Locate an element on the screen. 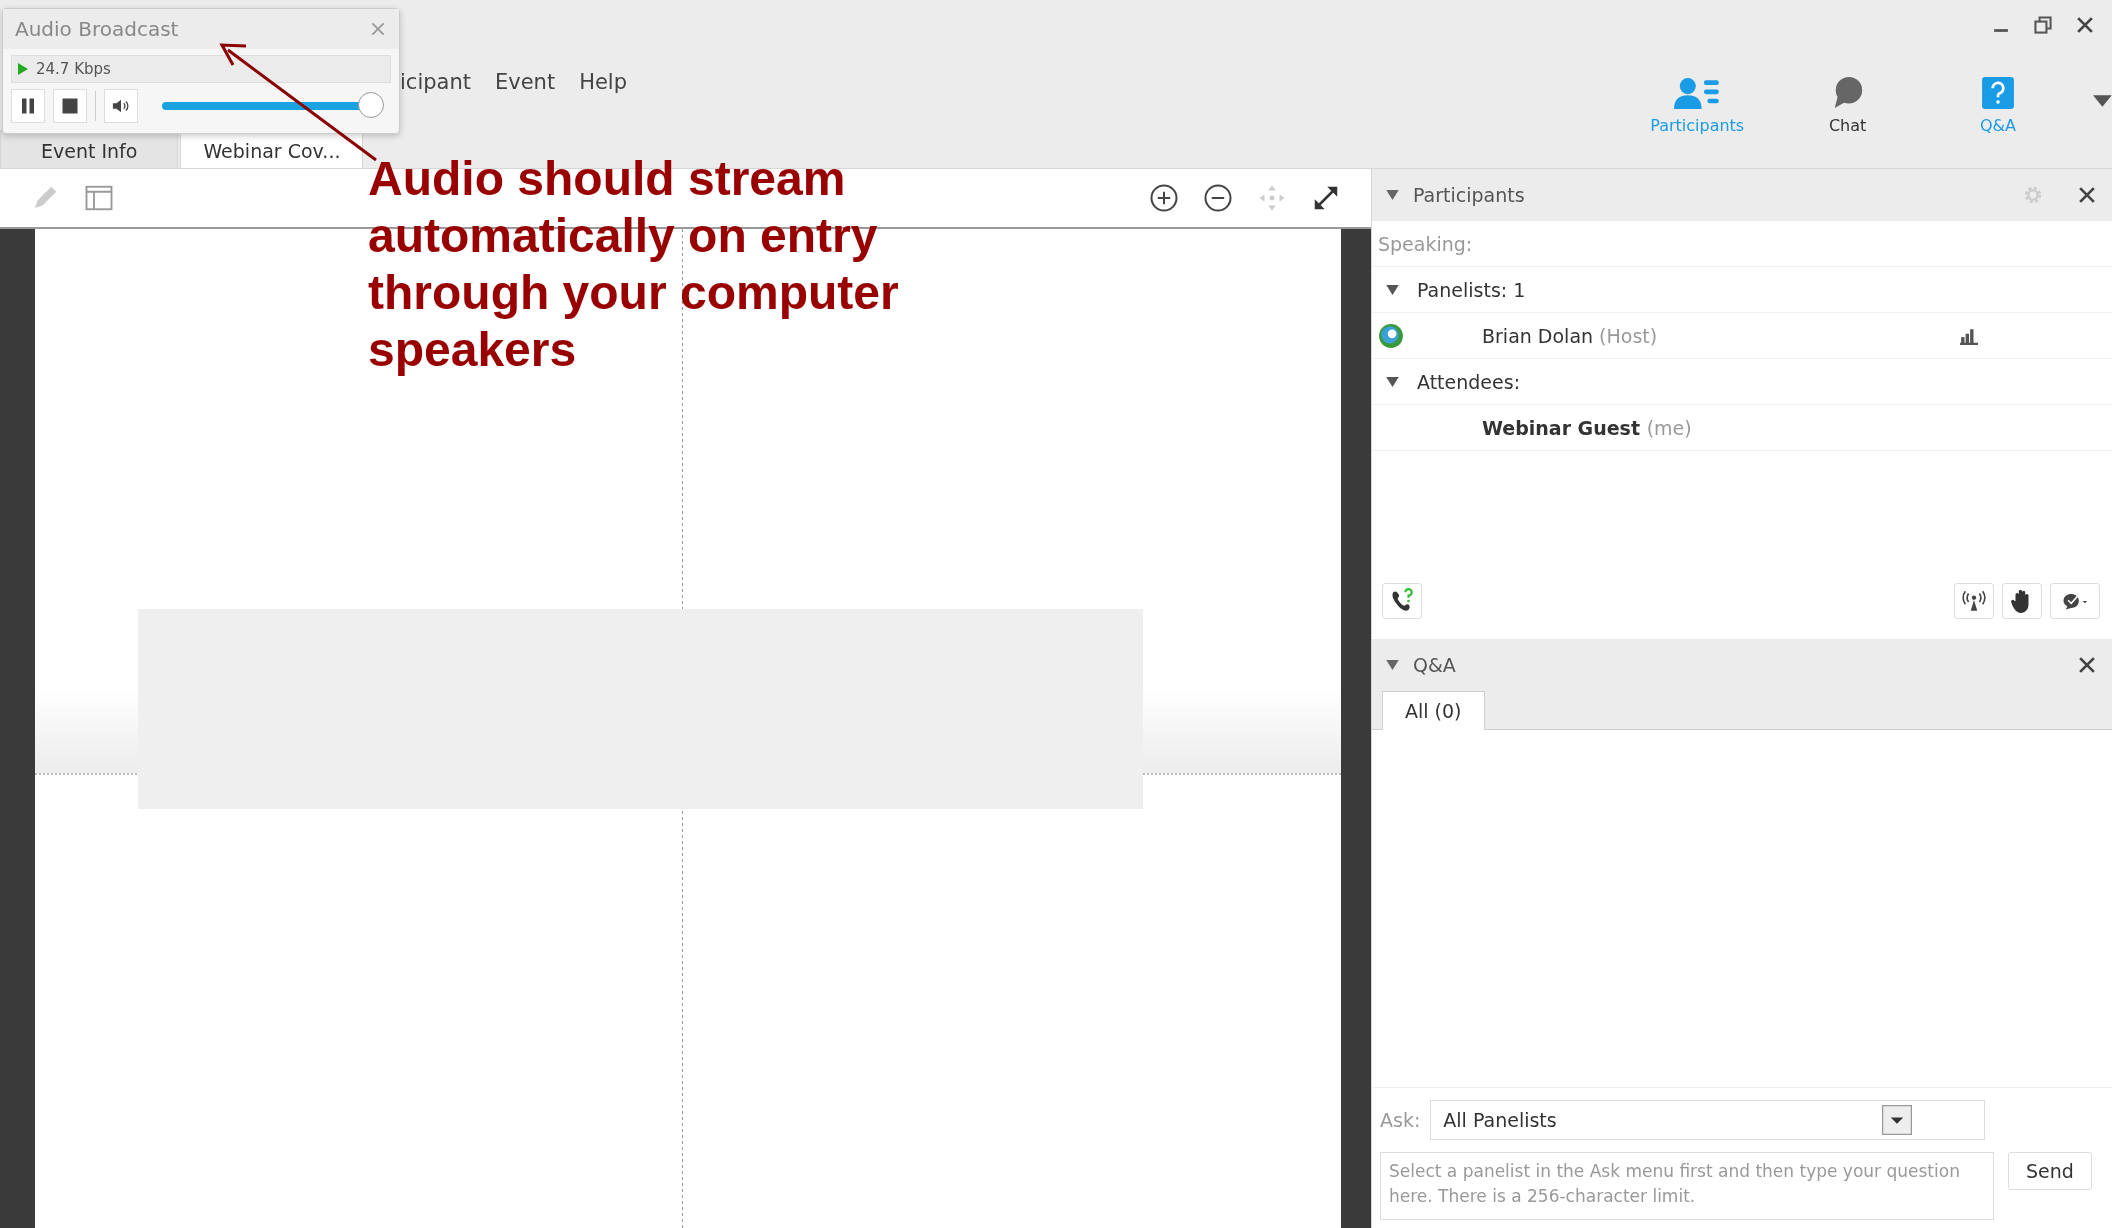 This screenshot has height=1228, width=2112. participant-name: Brian Dolan (Host) is located at coordinates (1570, 335).